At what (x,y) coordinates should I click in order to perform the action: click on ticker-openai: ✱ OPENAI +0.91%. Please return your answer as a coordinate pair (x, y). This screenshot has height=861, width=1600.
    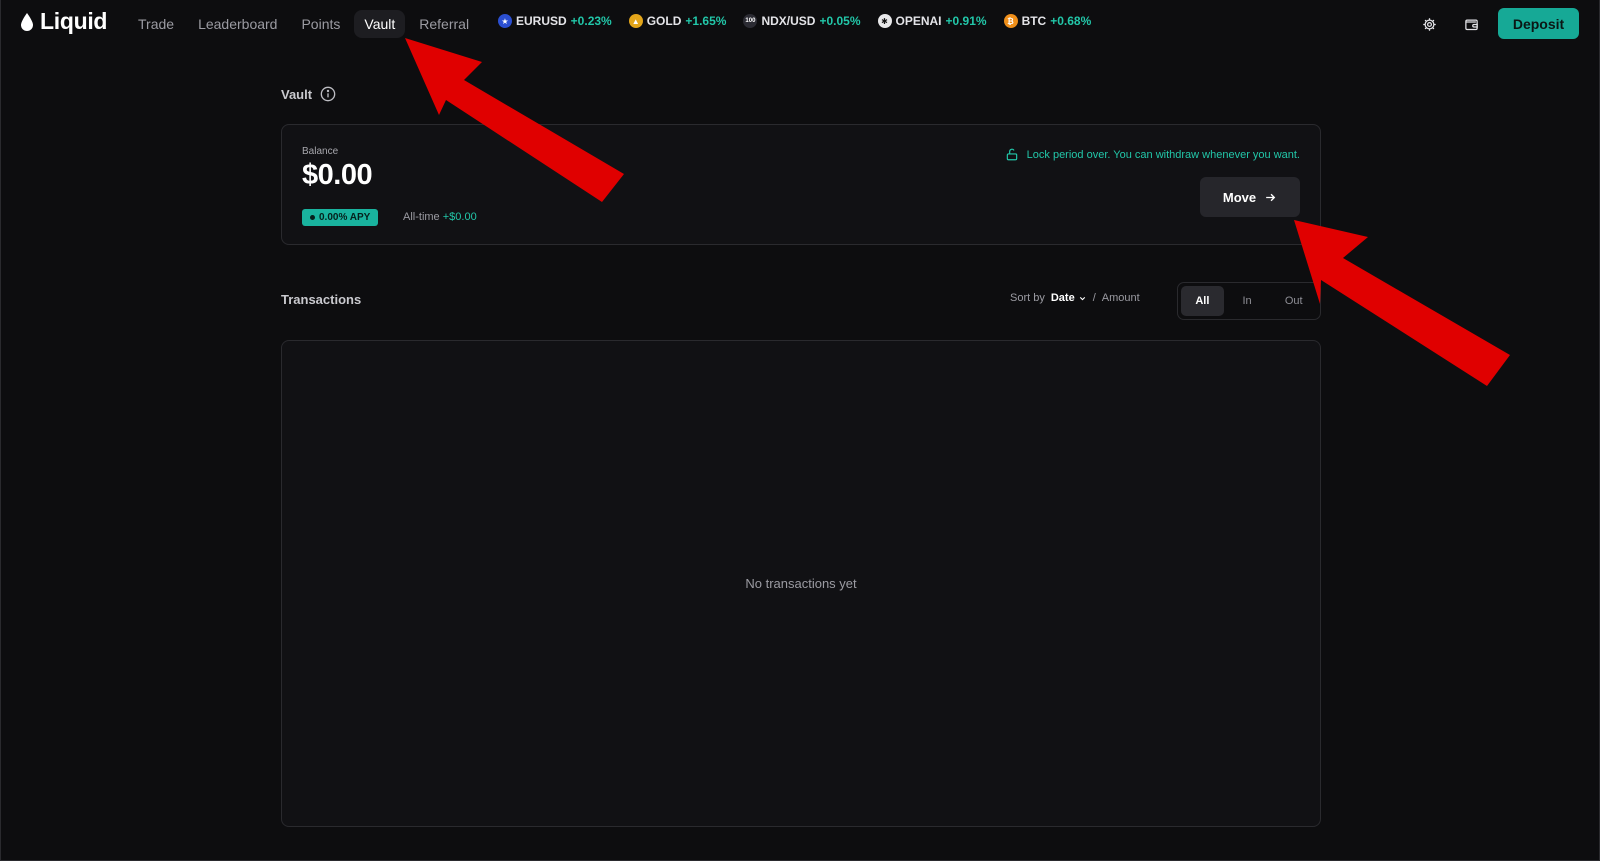
    Looking at the image, I should click on (932, 21).